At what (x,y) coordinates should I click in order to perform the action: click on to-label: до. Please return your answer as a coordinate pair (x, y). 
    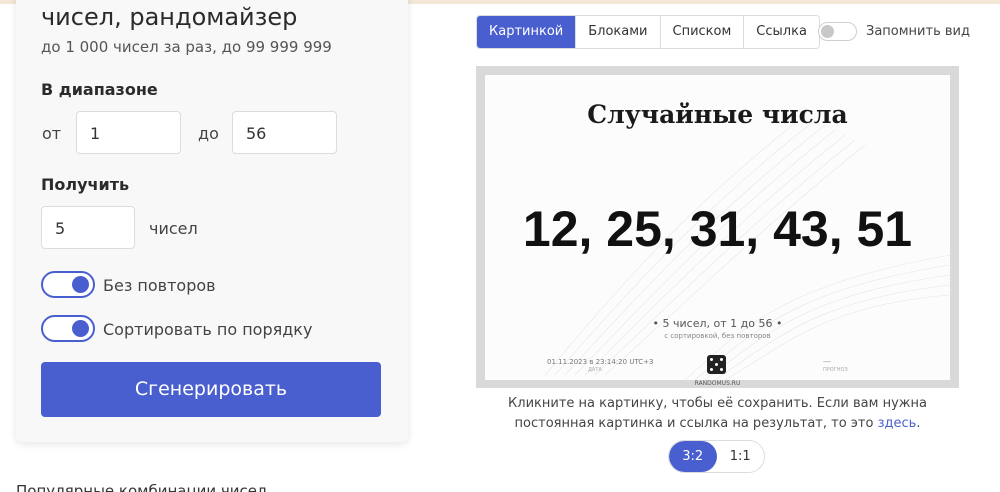
    Looking at the image, I should click on (208, 133).